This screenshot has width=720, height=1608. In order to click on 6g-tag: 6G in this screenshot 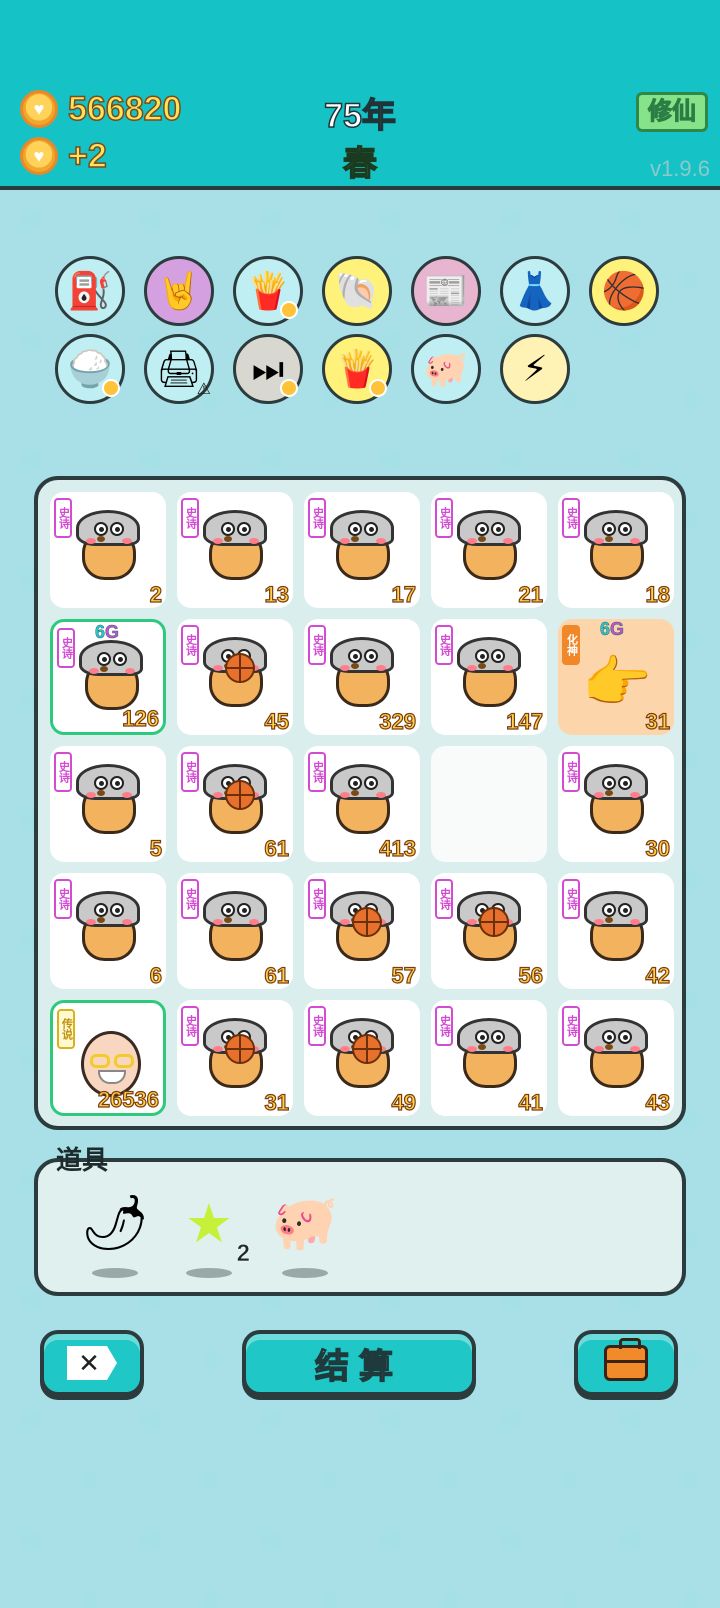, I will do `click(612, 629)`.